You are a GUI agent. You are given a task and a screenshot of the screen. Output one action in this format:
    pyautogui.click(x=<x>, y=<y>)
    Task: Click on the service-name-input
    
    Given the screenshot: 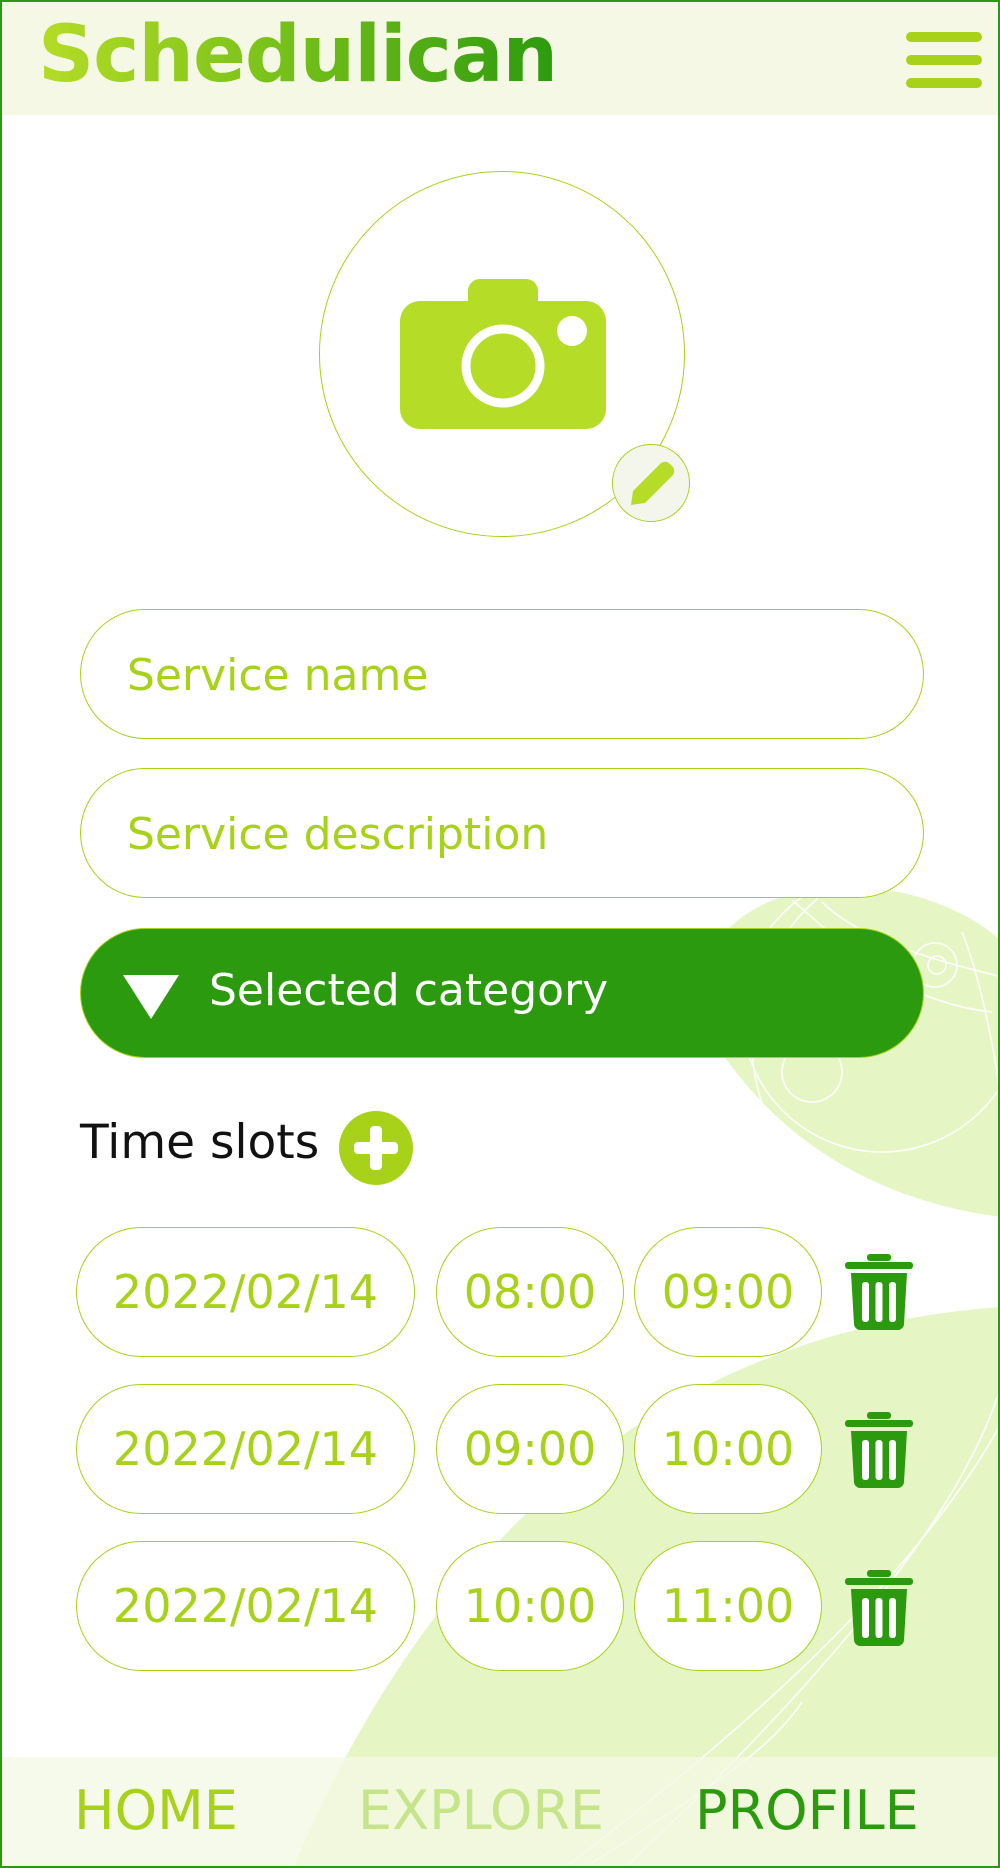 What is the action you would take?
    pyautogui.click(x=507, y=675)
    